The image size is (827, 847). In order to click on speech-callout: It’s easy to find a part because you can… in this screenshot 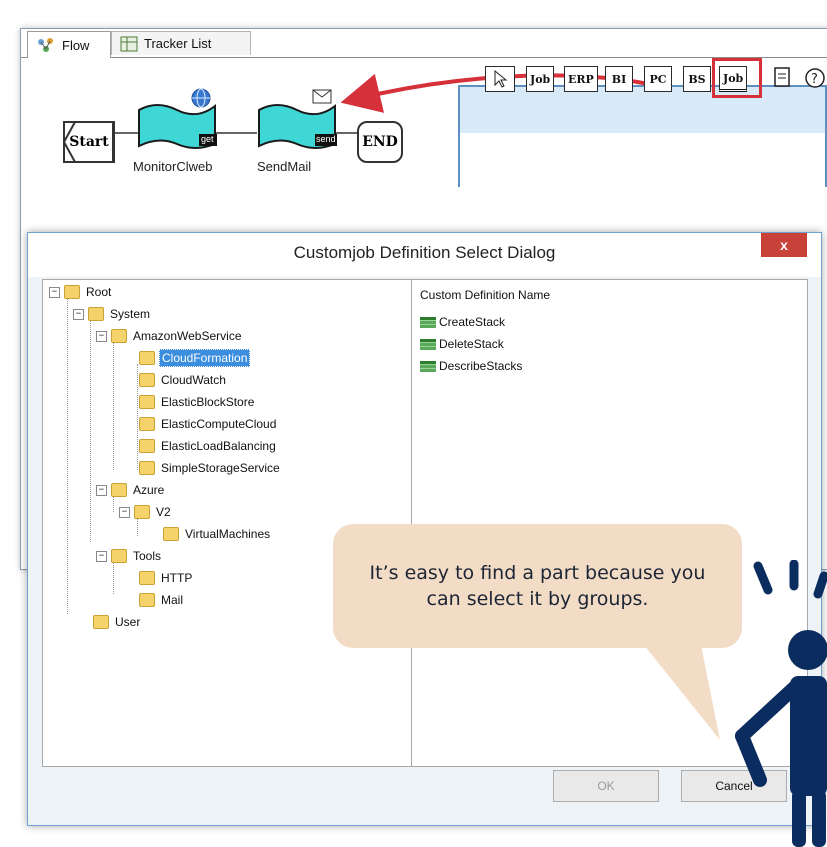, I will do `click(537, 586)`.